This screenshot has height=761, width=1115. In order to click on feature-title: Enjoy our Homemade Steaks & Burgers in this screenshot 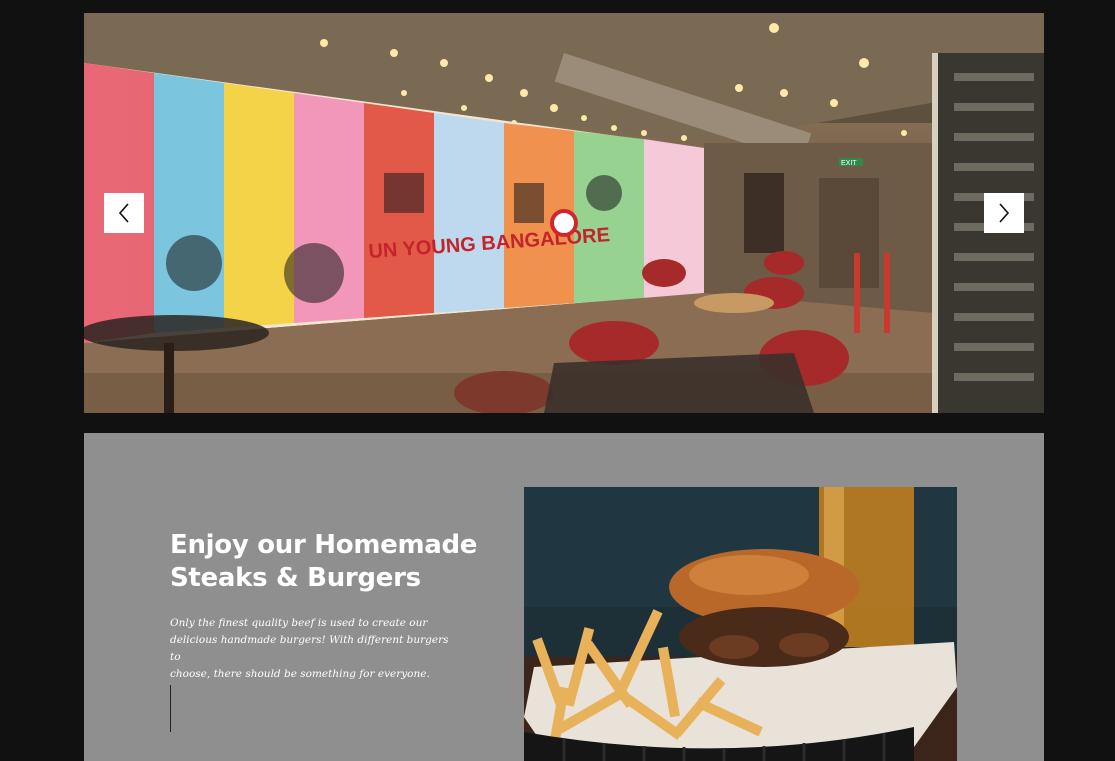, I will do `click(335, 562)`.